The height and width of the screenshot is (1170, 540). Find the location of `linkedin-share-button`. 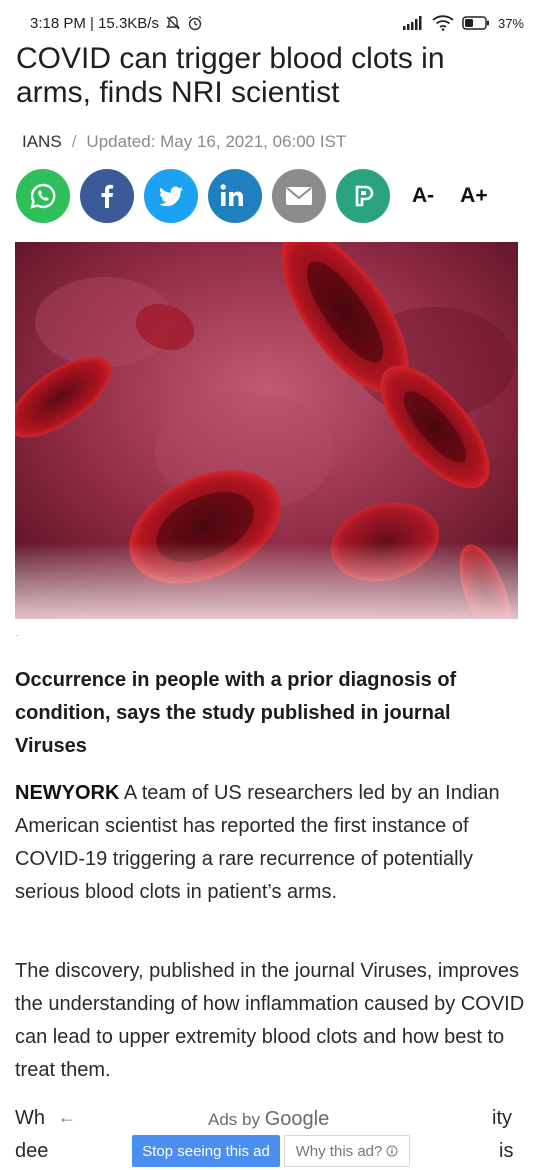

linkedin-share-button is located at coordinates (235, 196).